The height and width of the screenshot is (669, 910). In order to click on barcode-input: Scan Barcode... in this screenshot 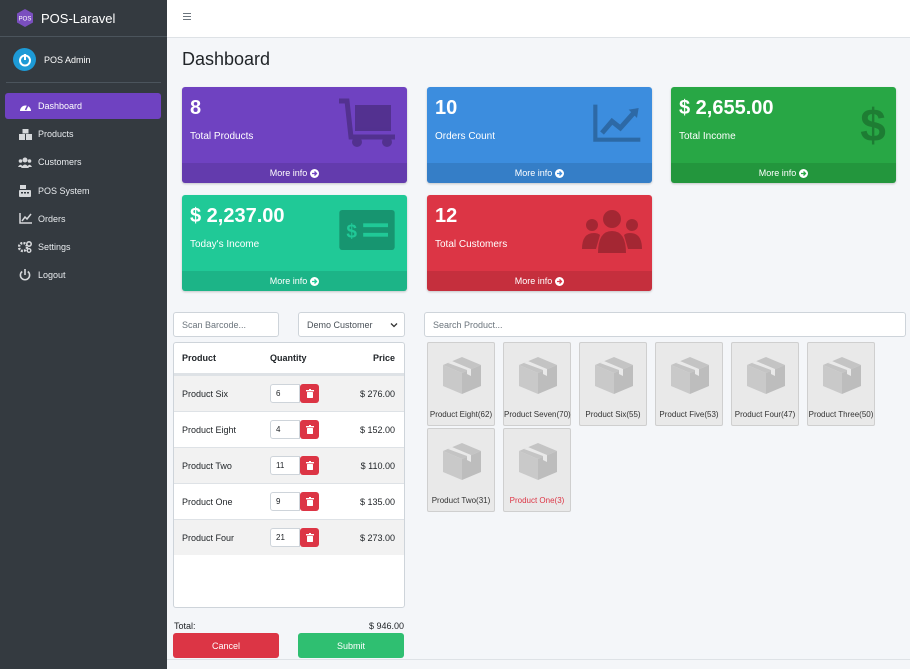, I will do `click(226, 324)`.